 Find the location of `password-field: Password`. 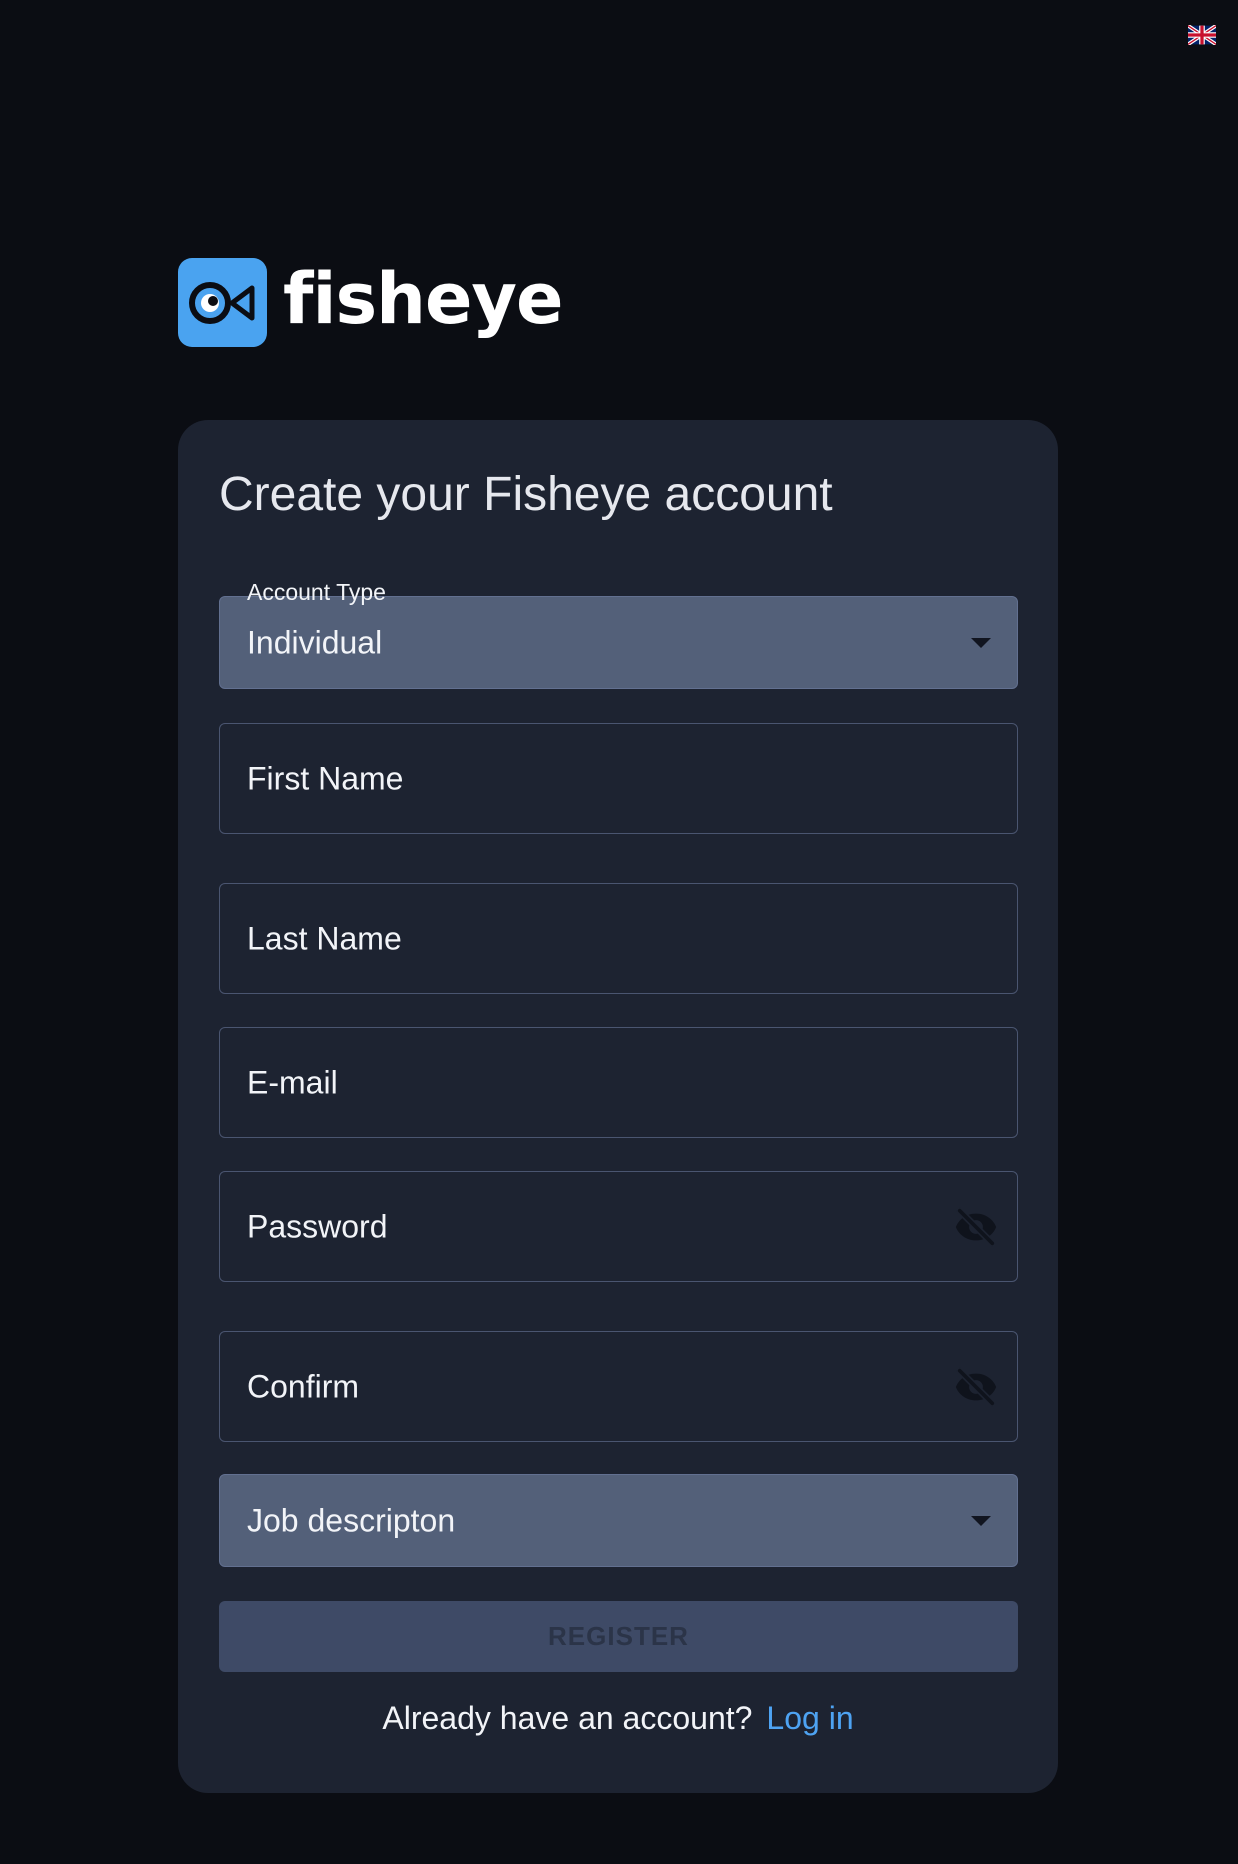

password-field: Password is located at coordinates (618, 1226).